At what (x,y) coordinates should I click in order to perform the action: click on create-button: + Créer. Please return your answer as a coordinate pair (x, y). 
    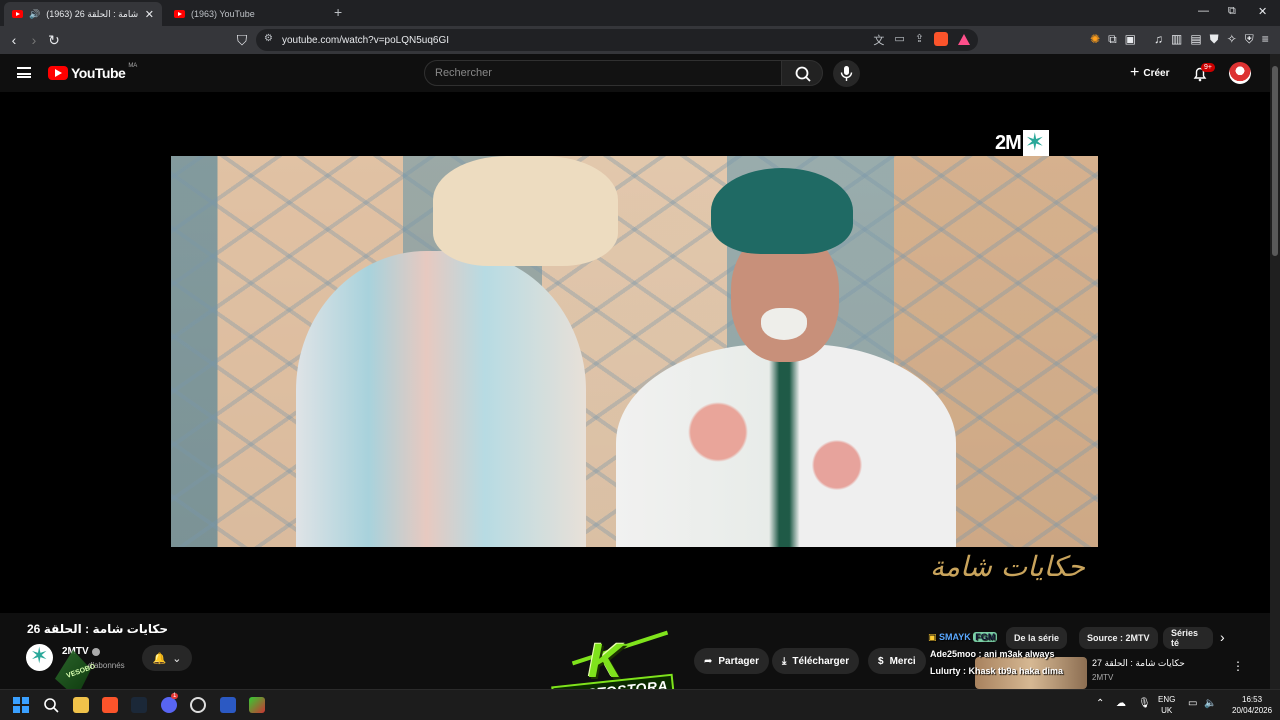
    Looking at the image, I should click on (1149, 73).